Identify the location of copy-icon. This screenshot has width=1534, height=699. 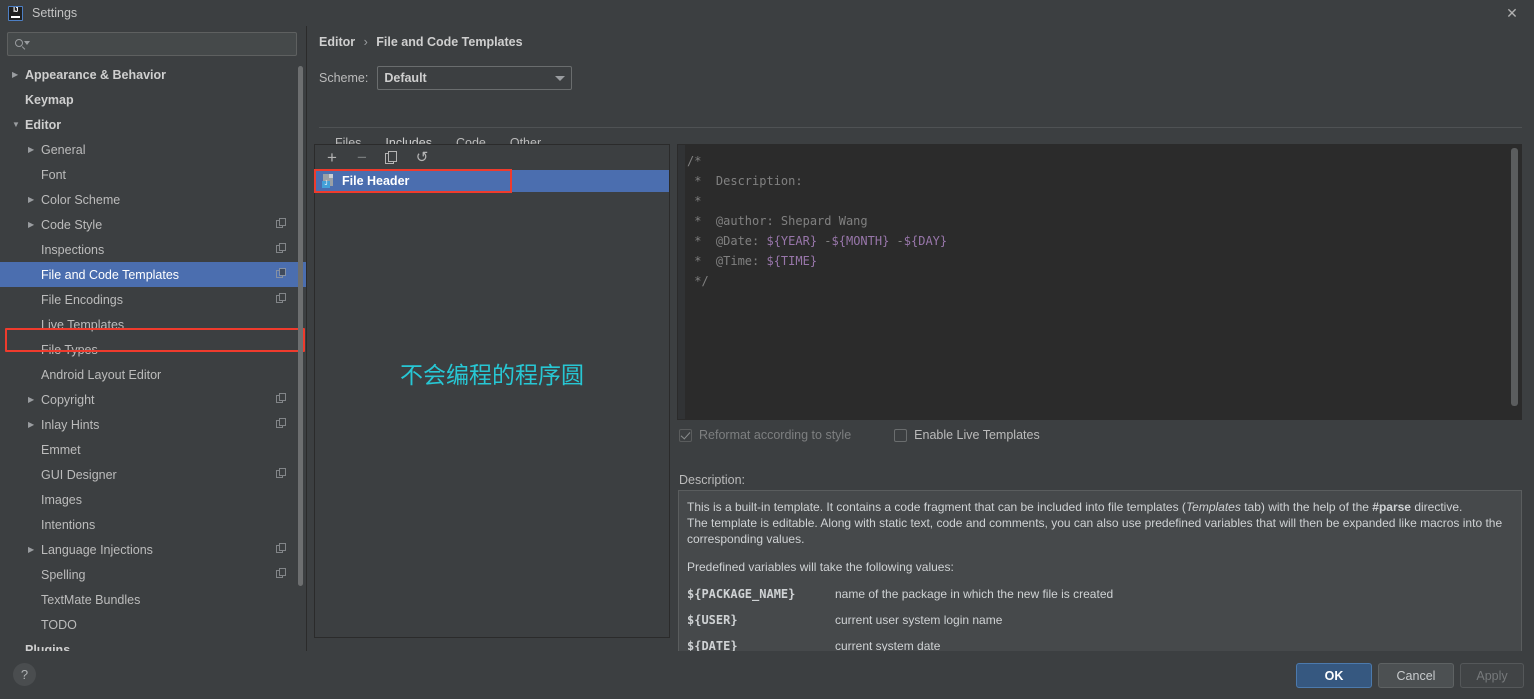
(392, 158).